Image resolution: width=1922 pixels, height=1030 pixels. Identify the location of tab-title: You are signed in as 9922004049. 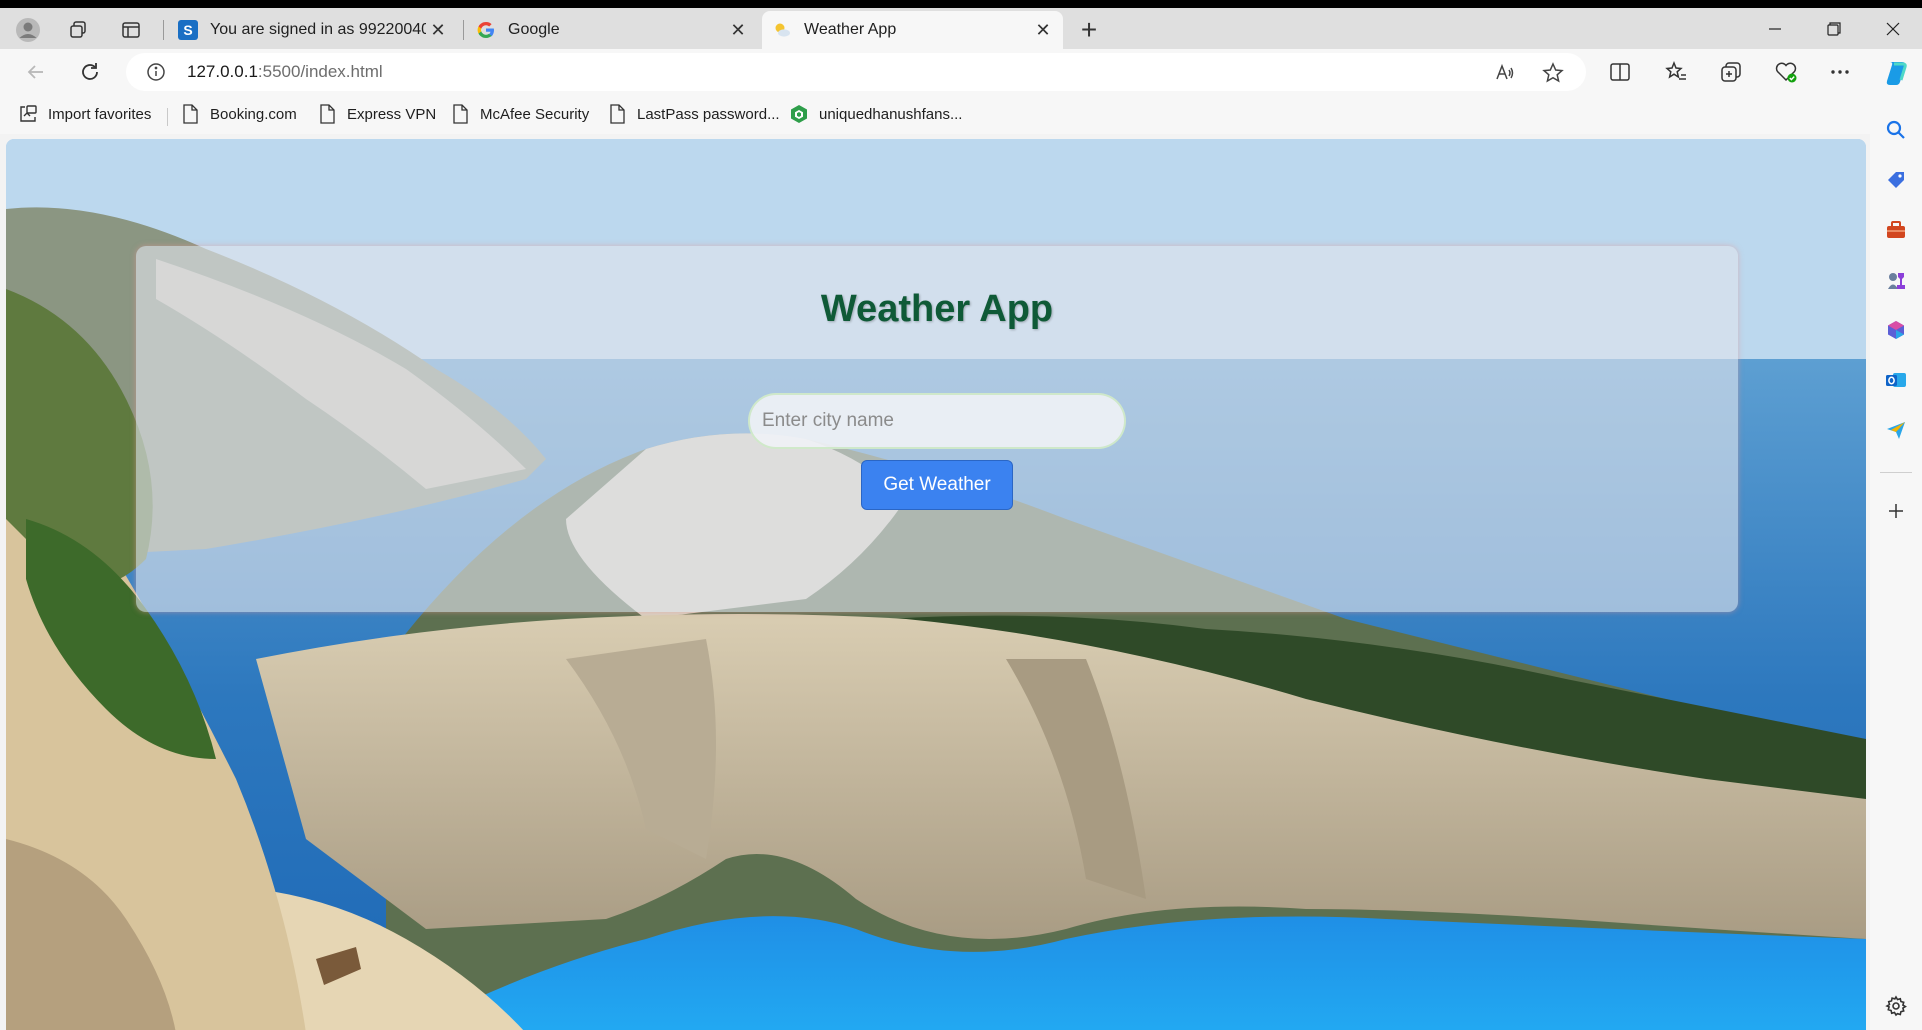
(318, 29).